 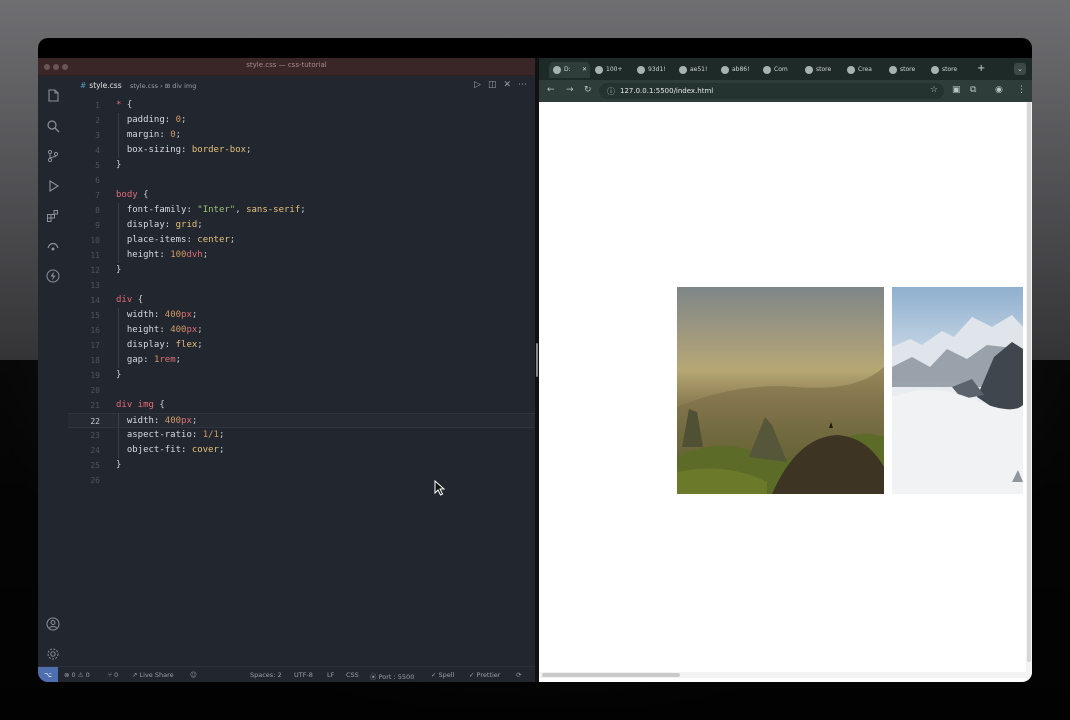 What do you see at coordinates (159, 330) in the screenshot?
I see `code-text: height: 400px;` at bounding box center [159, 330].